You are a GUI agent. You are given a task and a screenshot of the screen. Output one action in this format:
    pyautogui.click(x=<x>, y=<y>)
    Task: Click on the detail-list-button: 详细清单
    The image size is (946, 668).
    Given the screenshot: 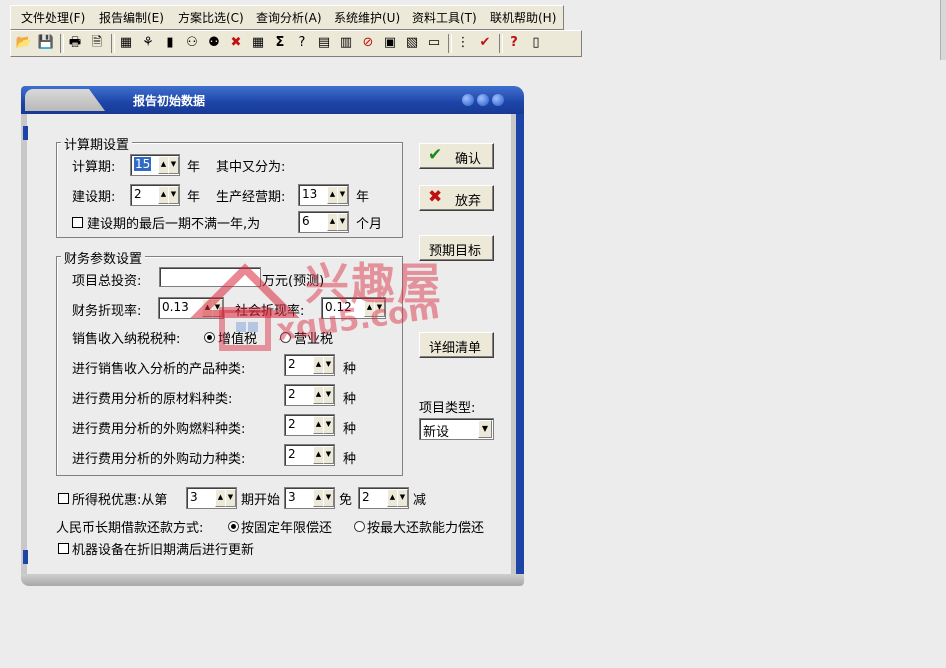 What is the action you would take?
    pyautogui.click(x=456, y=345)
    